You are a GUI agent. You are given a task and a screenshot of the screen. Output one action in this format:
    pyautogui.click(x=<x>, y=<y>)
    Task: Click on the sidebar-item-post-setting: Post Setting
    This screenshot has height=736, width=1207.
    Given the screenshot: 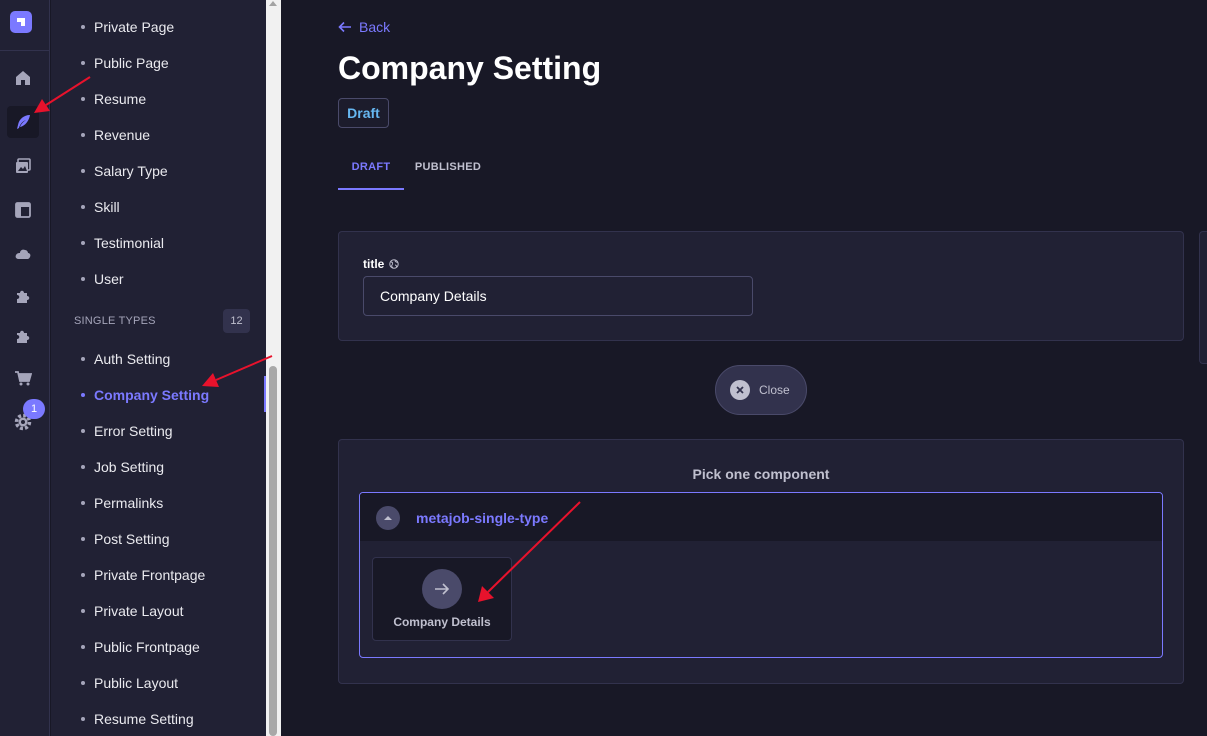 What is the action you would take?
    pyautogui.click(x=125, y=539)
    